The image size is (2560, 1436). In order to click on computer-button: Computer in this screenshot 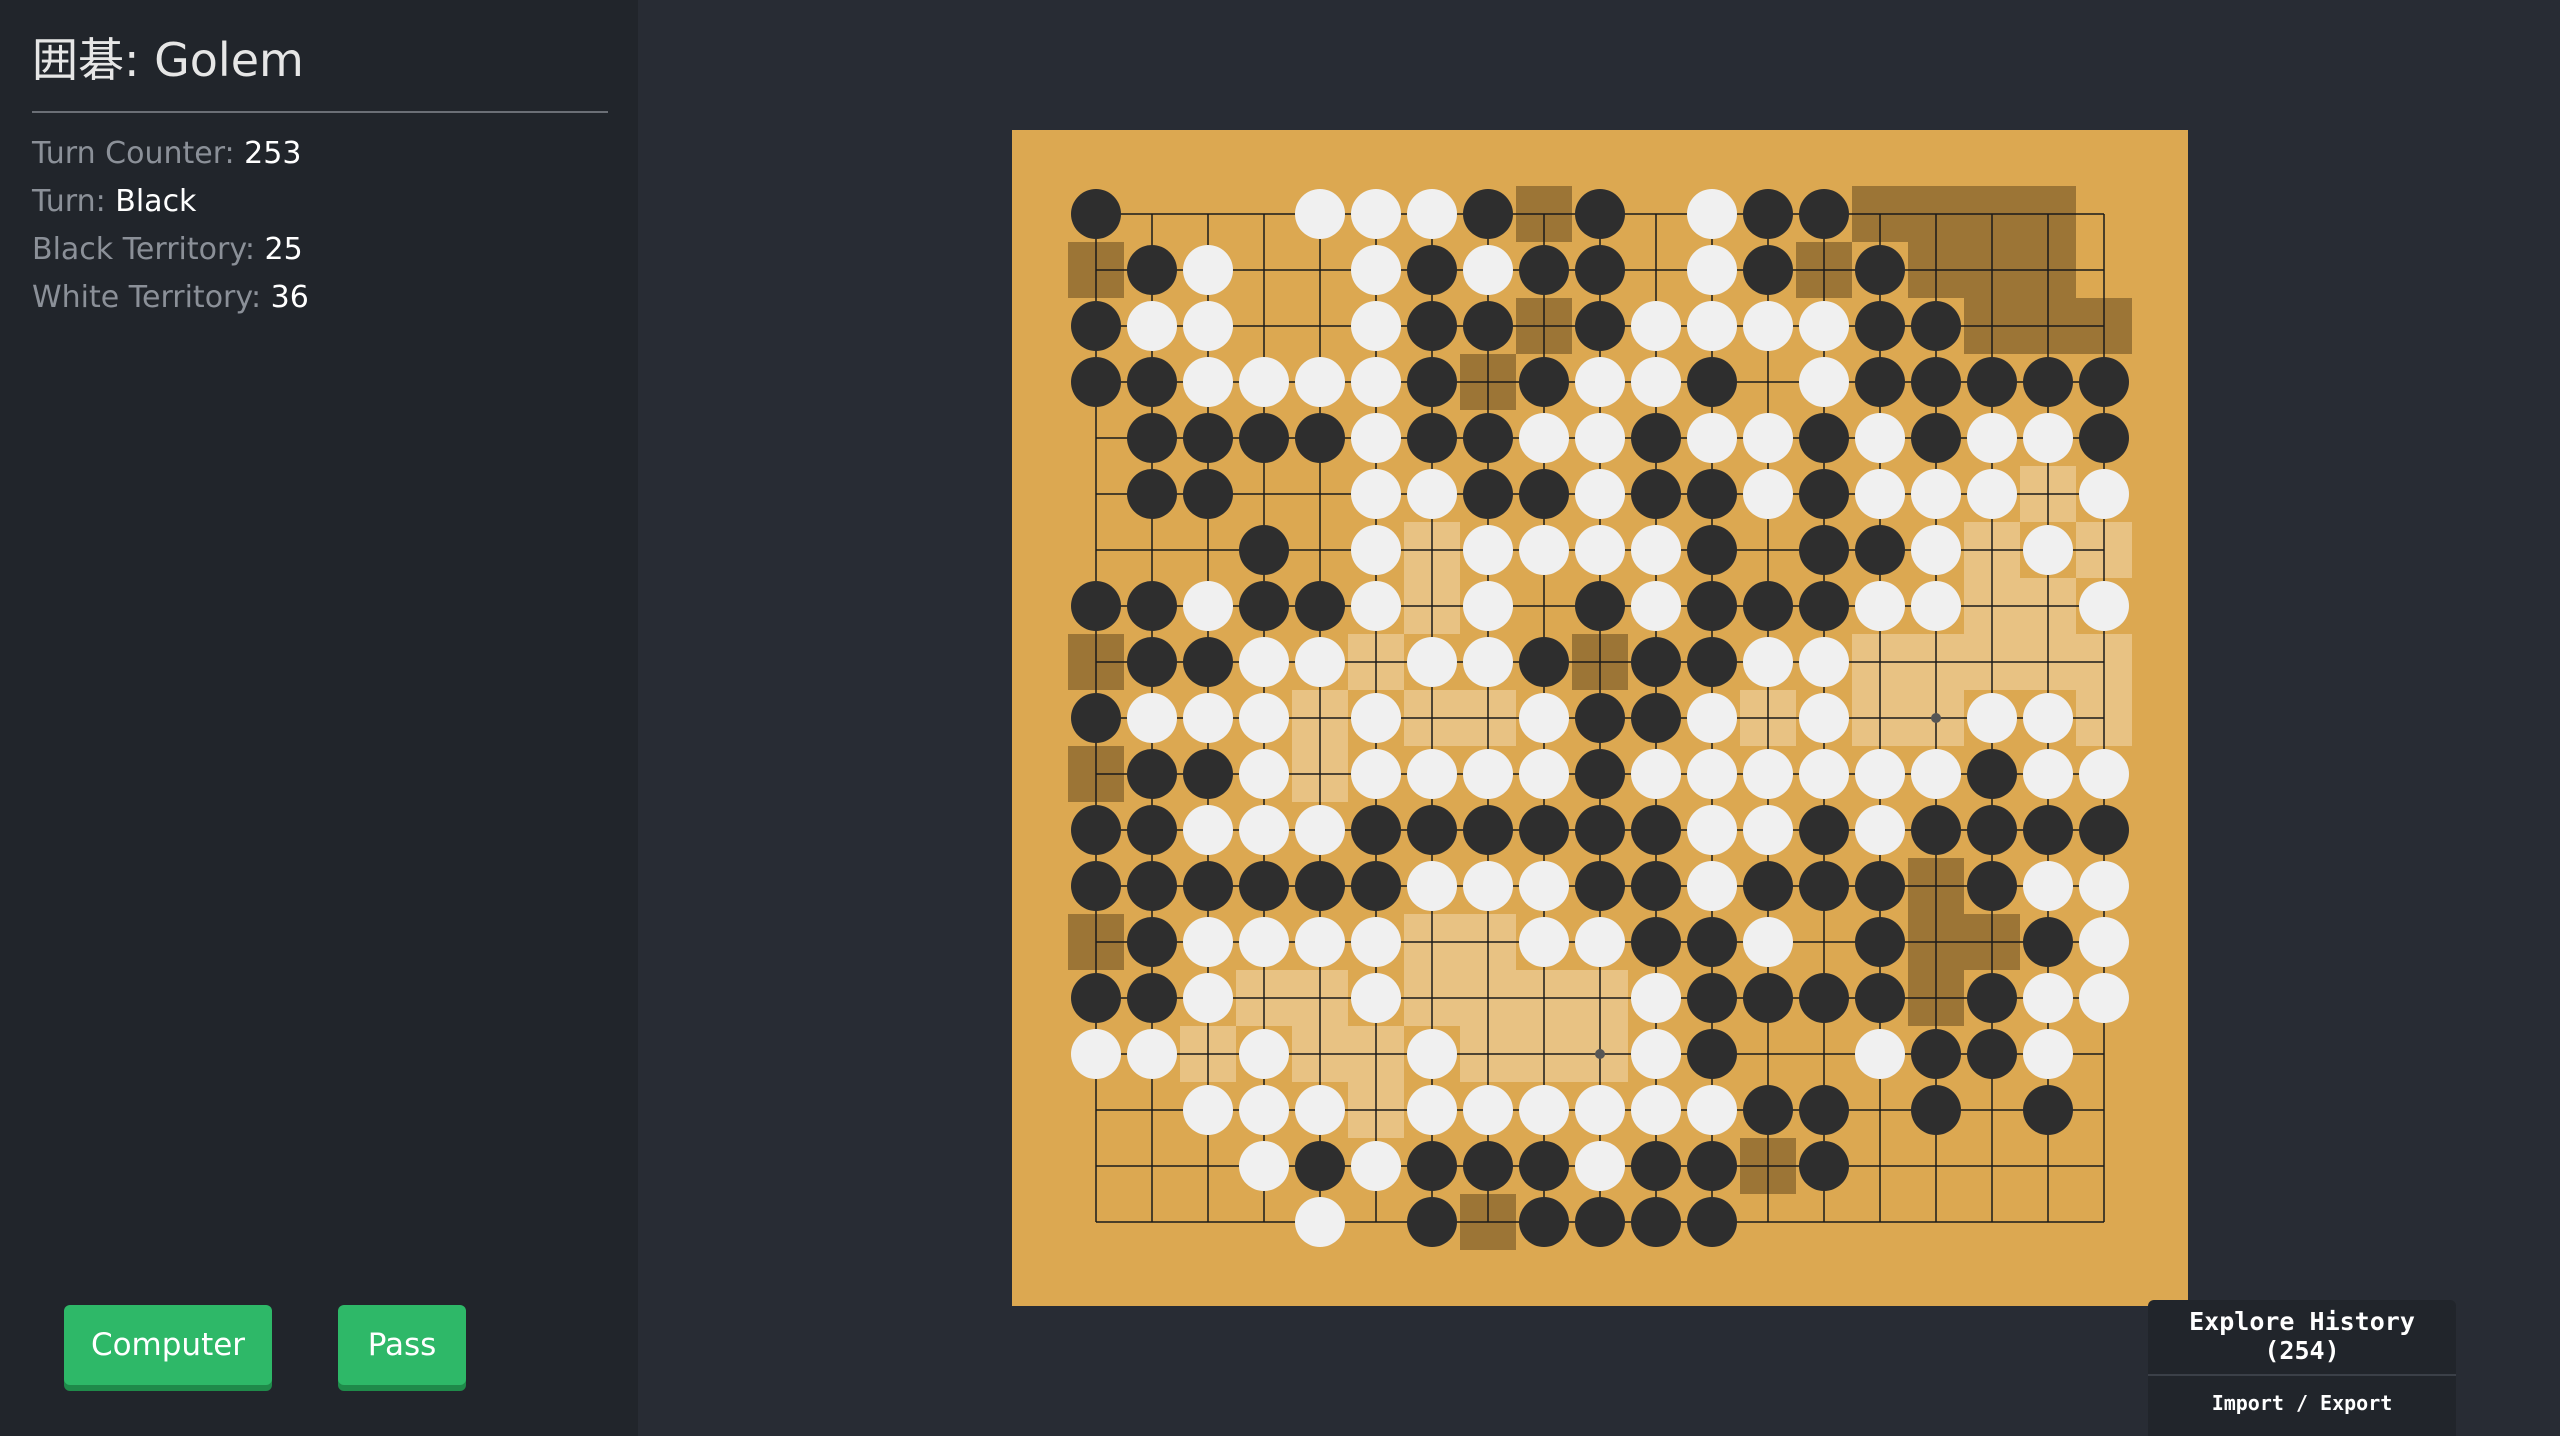, I will do `click(168, 1345)`.